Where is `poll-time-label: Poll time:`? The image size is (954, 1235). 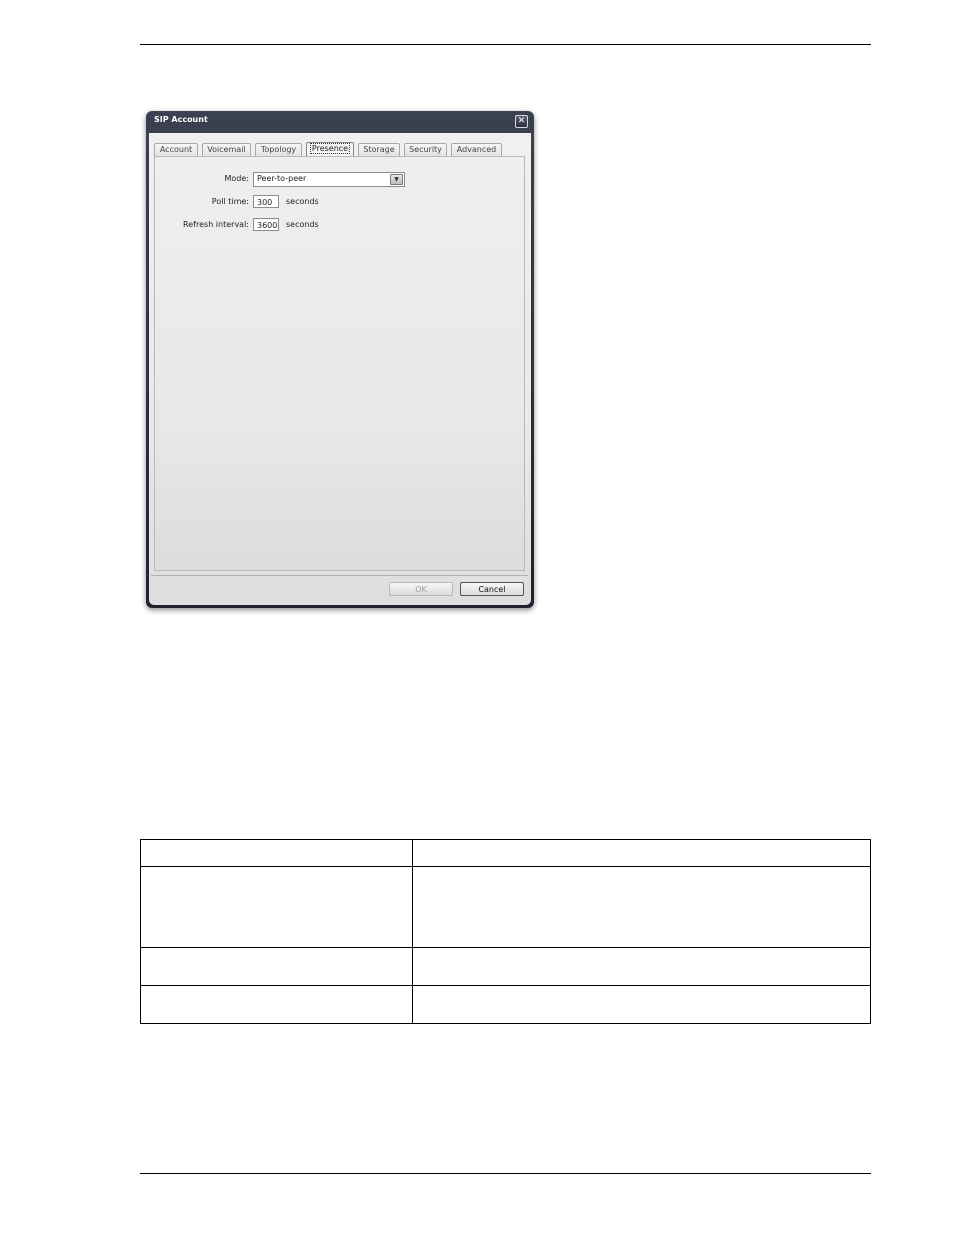 poll-time-label: Poll time: is located at coordinates (230, 201).